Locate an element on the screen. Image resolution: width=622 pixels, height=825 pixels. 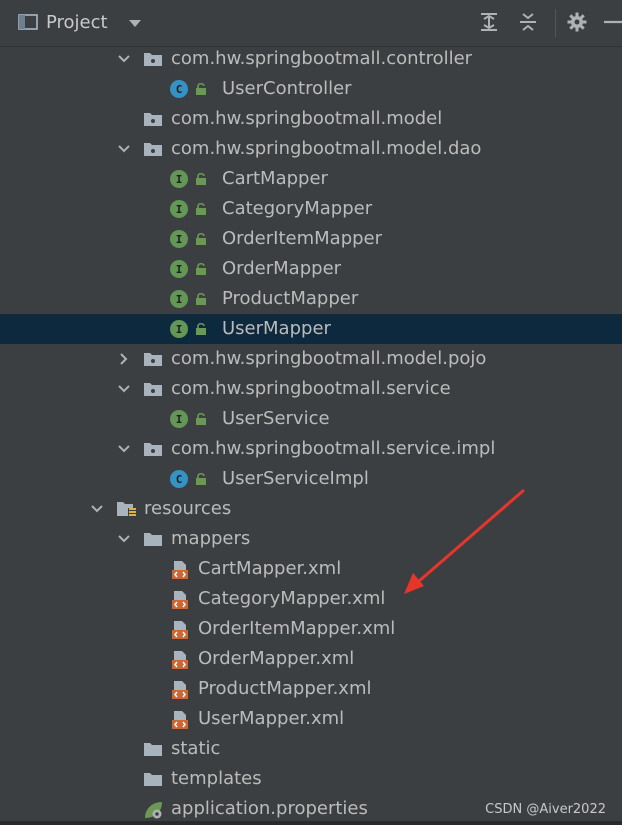
annotation-arrow is located at coordinates (464, 541).